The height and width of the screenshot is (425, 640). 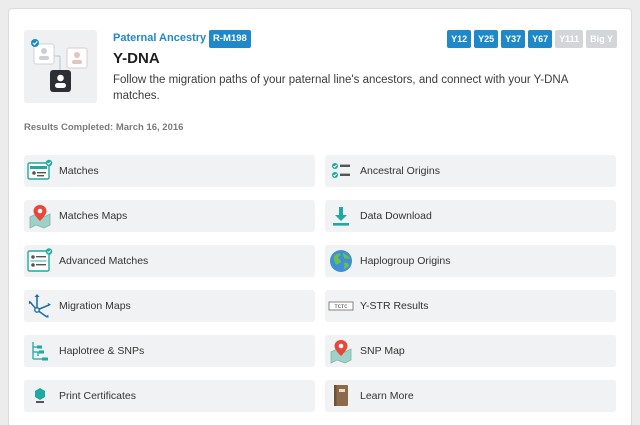 I want to click on matches-link: Matches, so click(x=169, y=171).